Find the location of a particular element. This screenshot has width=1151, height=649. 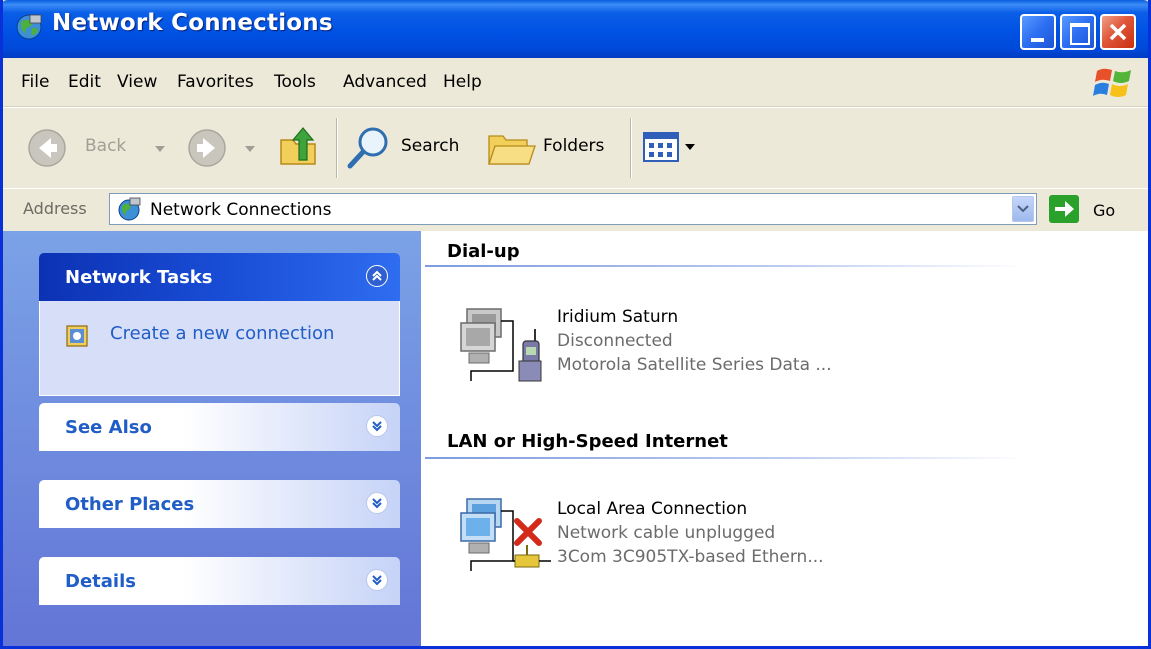

standard-toolbar: Back Search Folders is located at coordinates (575, 148).